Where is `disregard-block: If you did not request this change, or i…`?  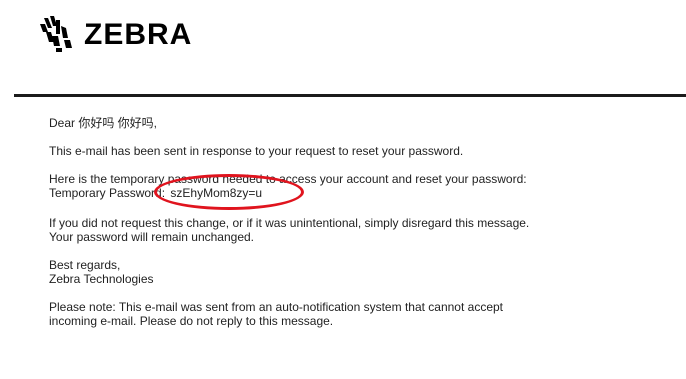 disregard-block: If you did not request this change, or i… is located at coordinates (364, 230).